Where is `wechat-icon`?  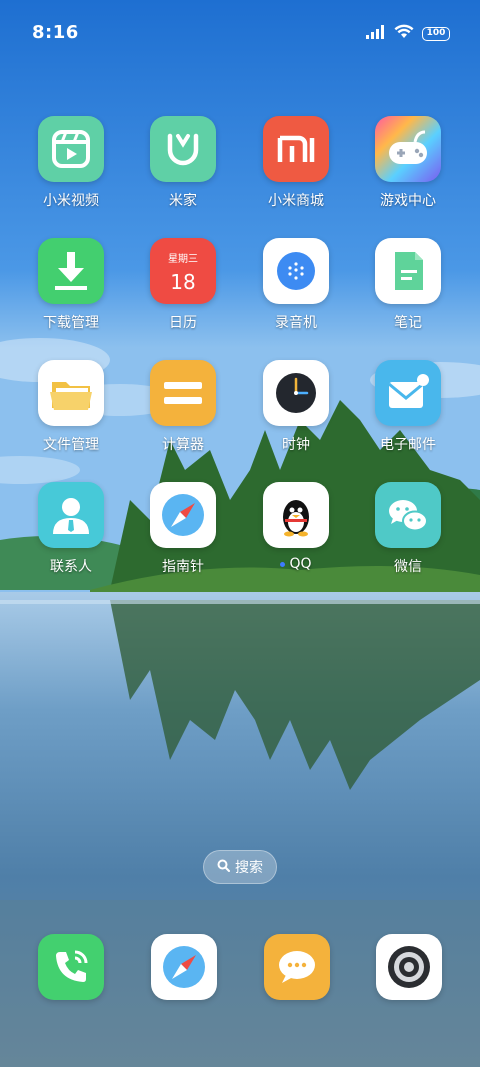 wechat-icon is located at coordinates (408, 515).